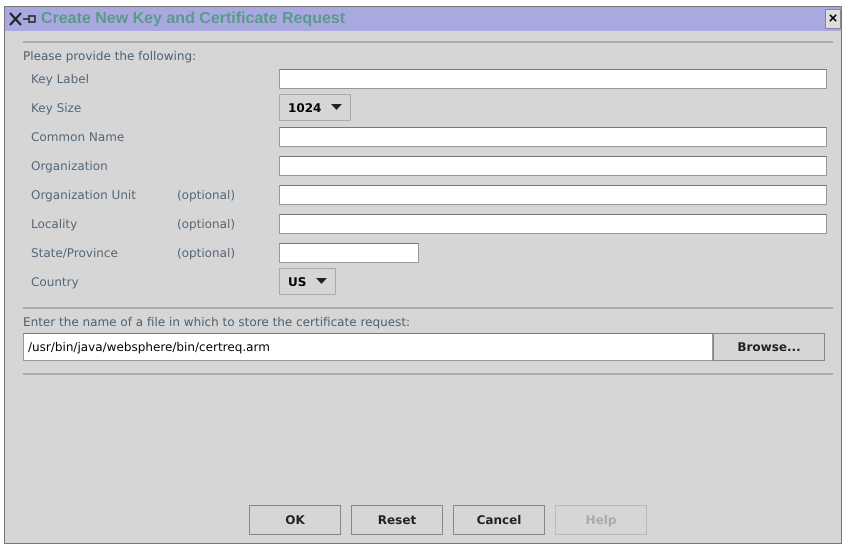  I want to click on field-label: Country, so click(55, 281).